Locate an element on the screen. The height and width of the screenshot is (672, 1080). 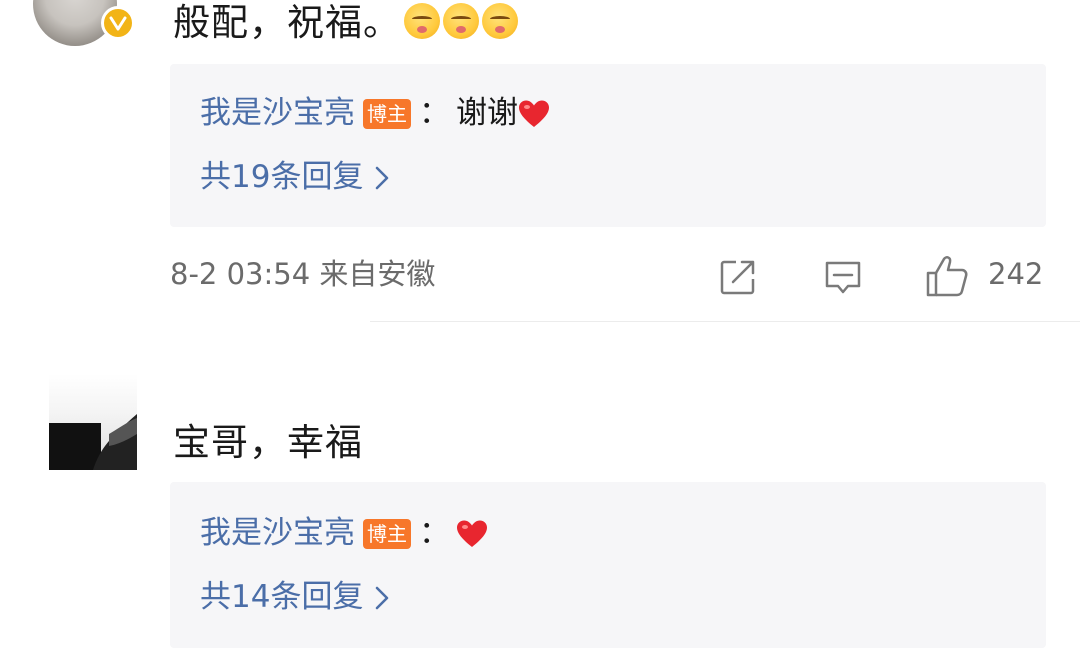
comment-body: 宝哥，幸福 is located at coordinates (268, 442).